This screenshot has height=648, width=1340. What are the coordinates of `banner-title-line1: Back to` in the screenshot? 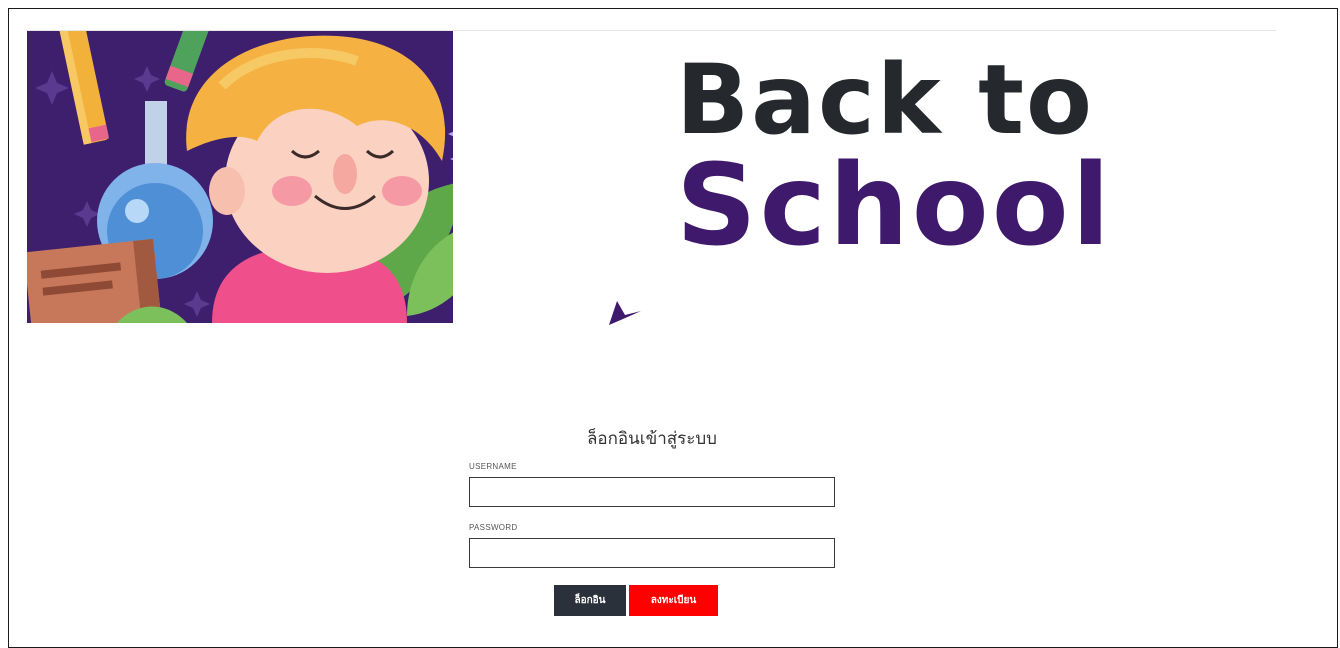 It's located at (885, 100).